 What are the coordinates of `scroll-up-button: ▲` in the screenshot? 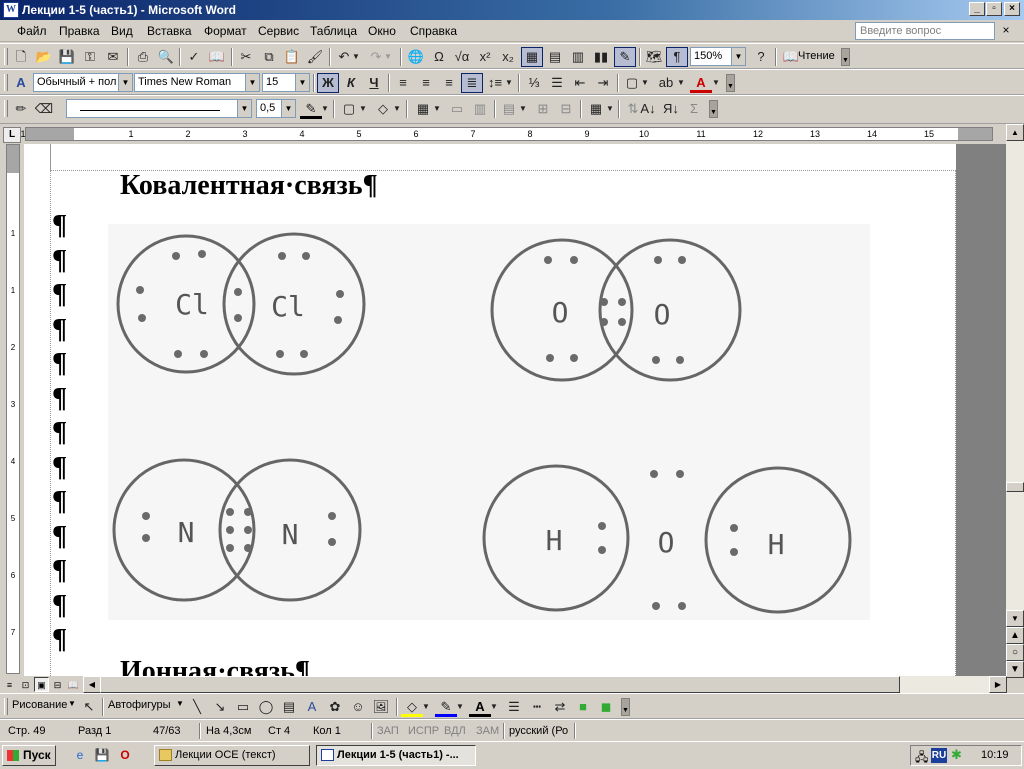 It's located at (1015, 132).